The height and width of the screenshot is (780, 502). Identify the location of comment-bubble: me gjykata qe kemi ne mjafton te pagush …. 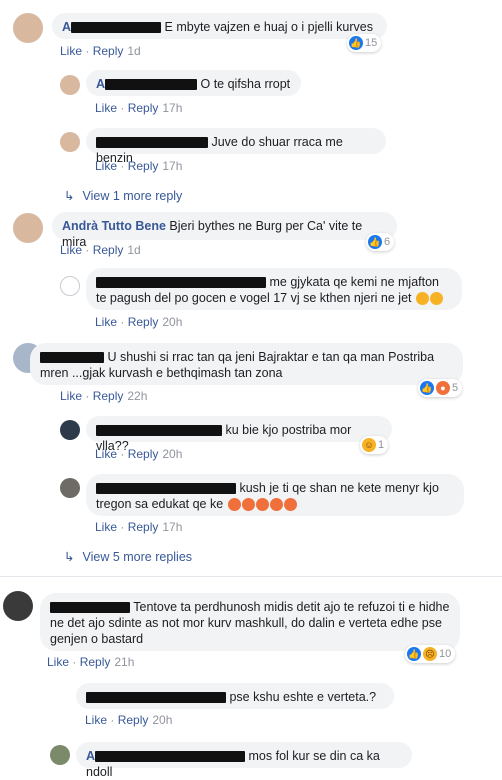
(274, 289).